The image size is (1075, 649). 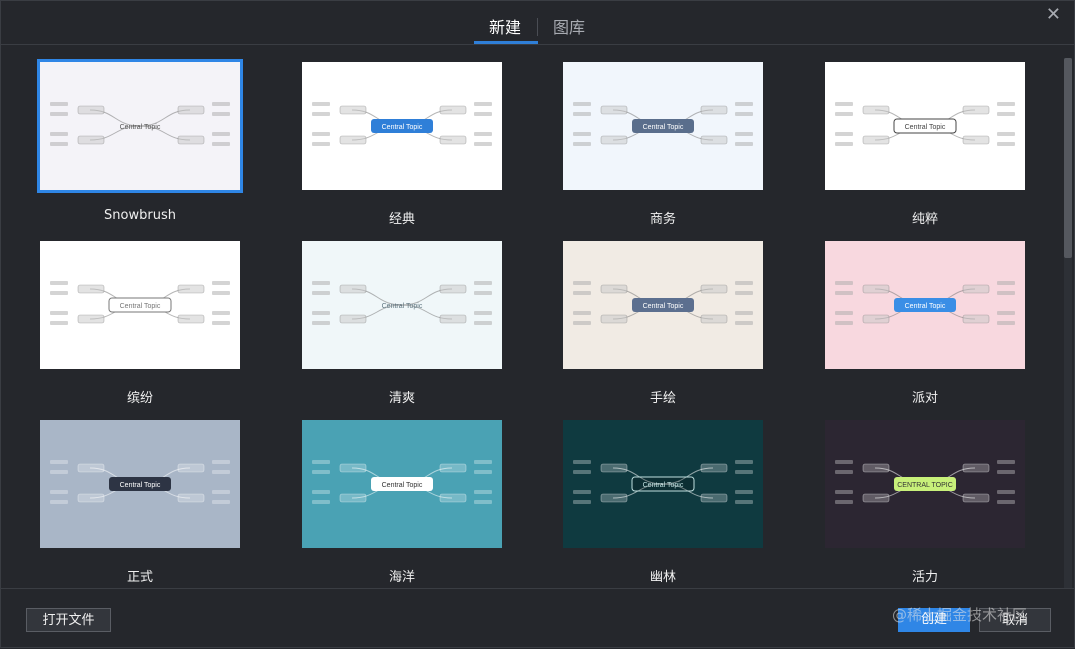 I want to click on open-file-button: 打开文件, so click(x=68, y=620).